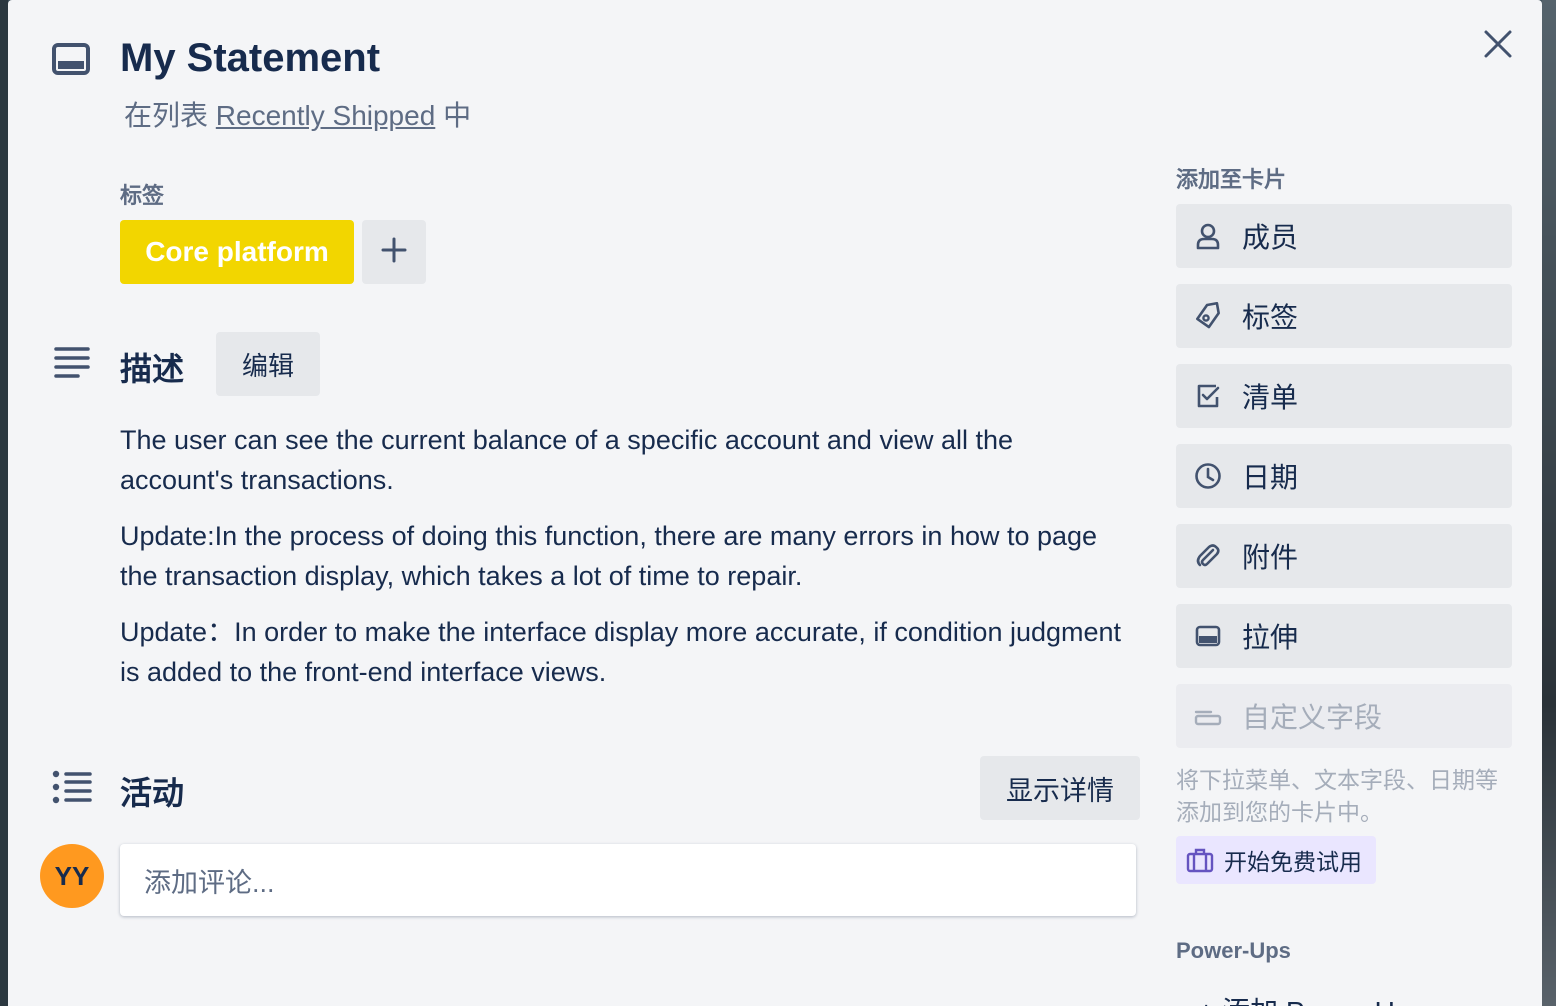 This screenshot has width=1556, height=1006. I want to click on powerups-heading: Power-Ups, so click(1233, 950).